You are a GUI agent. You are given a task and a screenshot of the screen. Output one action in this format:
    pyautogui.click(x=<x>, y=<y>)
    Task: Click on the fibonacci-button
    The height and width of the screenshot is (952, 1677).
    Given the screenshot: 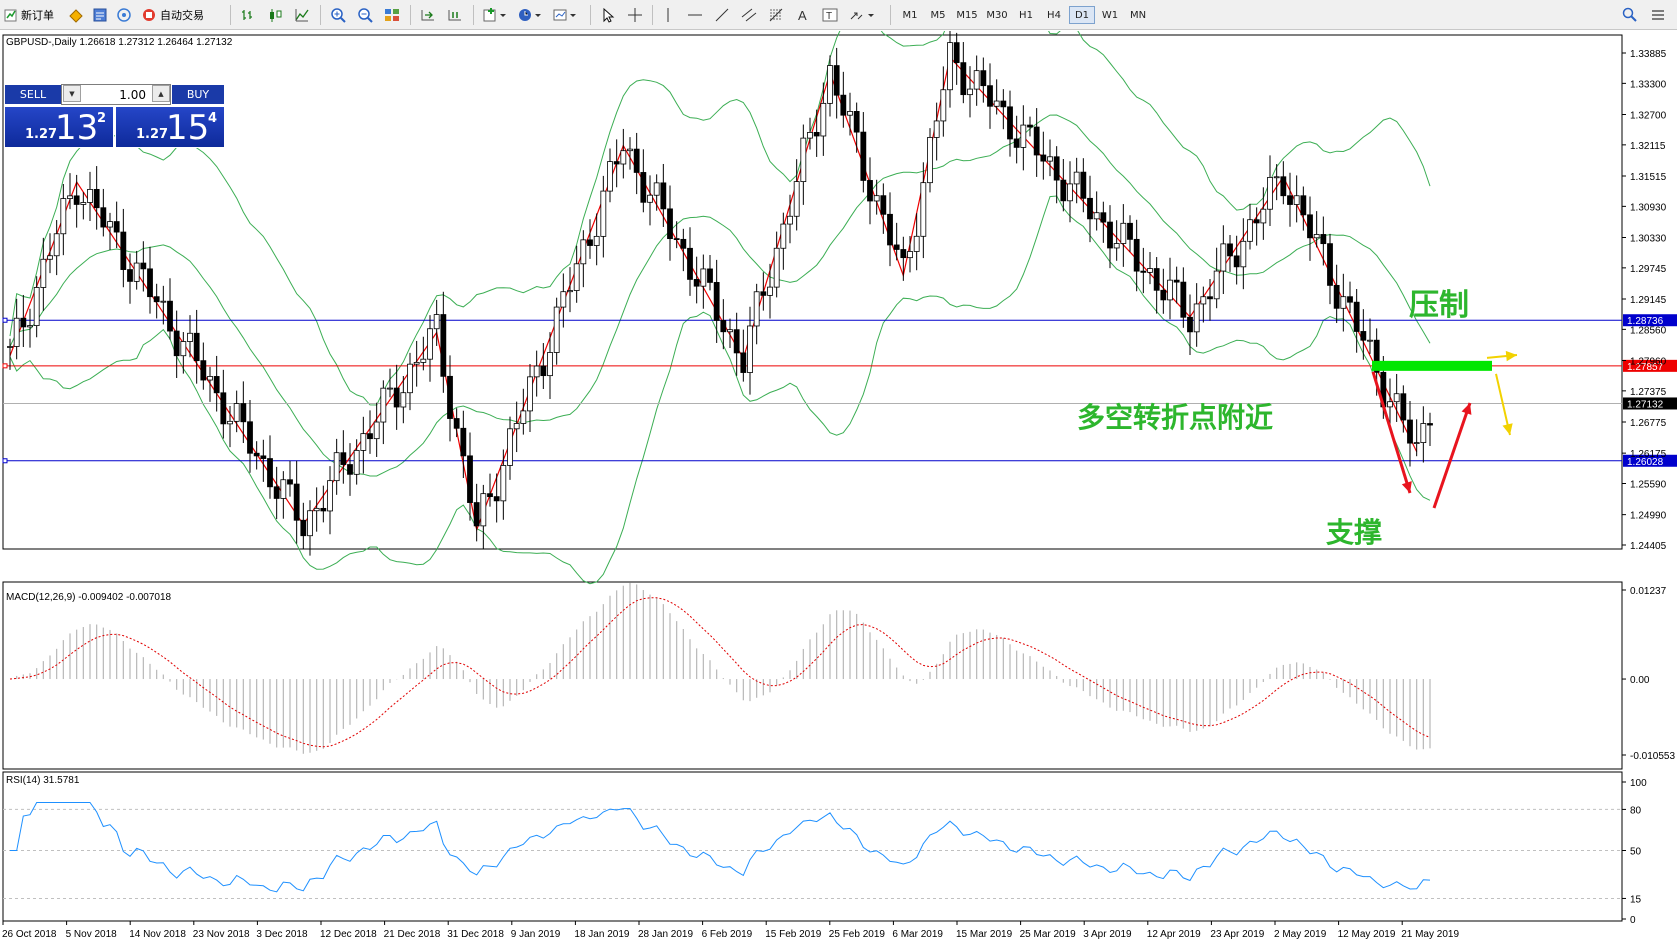 What is the action you would take?
    pyautogui.click(x=776, y=15)
    